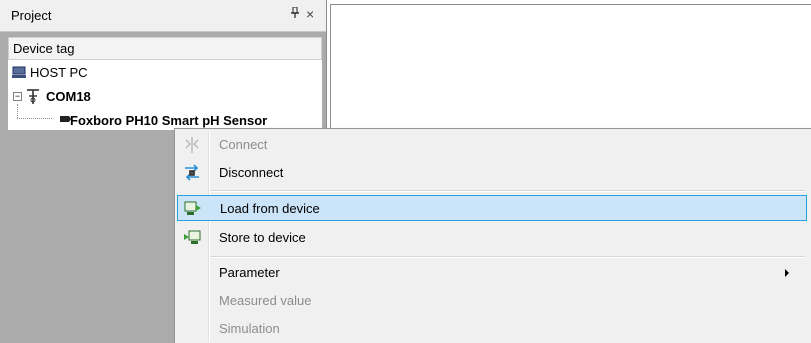 This screenshot has height=343, width=811. Describe the element at coordinates (249, 328) in the screenshot. I see `simulation-label: Simulation` at that location.